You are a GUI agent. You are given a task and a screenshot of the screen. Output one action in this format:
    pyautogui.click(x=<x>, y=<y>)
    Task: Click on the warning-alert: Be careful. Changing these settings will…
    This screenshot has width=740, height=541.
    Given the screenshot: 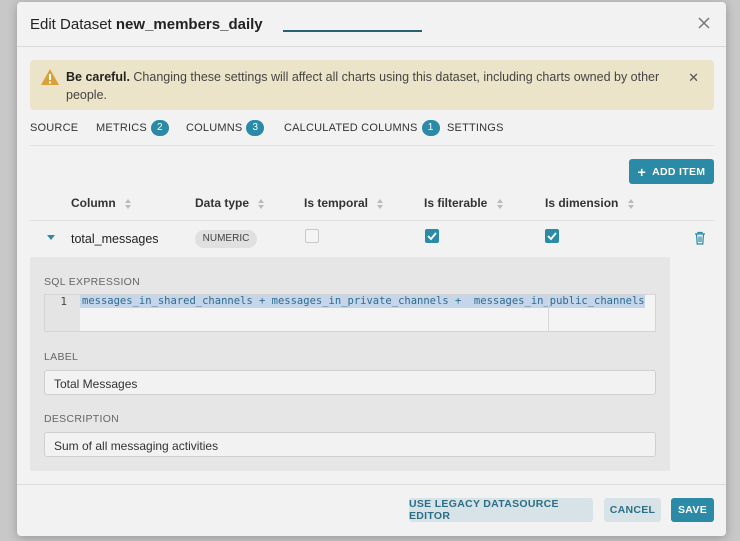 What is the action you would take?
    pyautogui.click(x=372, y=85)
    